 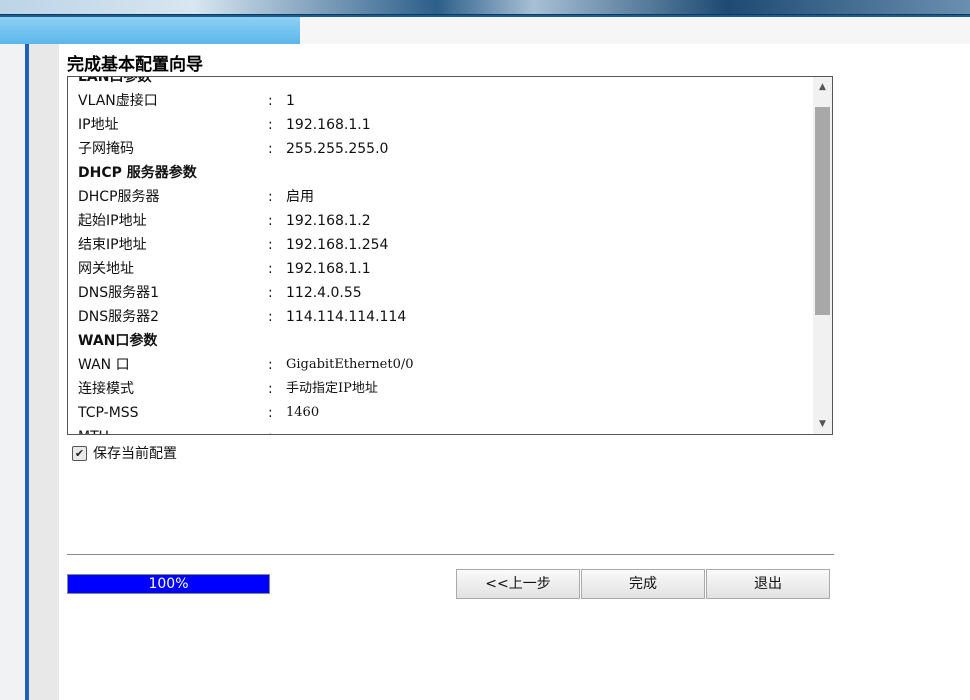 What do you see at coordinates (445, 293) in the screenshot?
I see `summary-row: DNS服务器1:112.4.0.55` at bounding box center [445, 293].